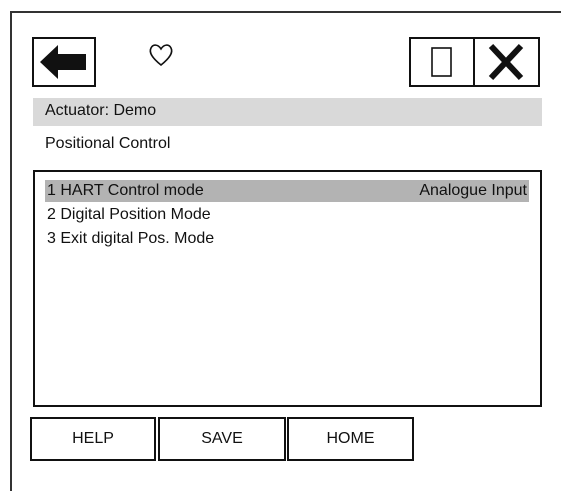  What do you see at coordinates (125, 190) in the screenshot?
I see `menu-item-label: 1 HART Control mode` at bounding box center [125, 190].